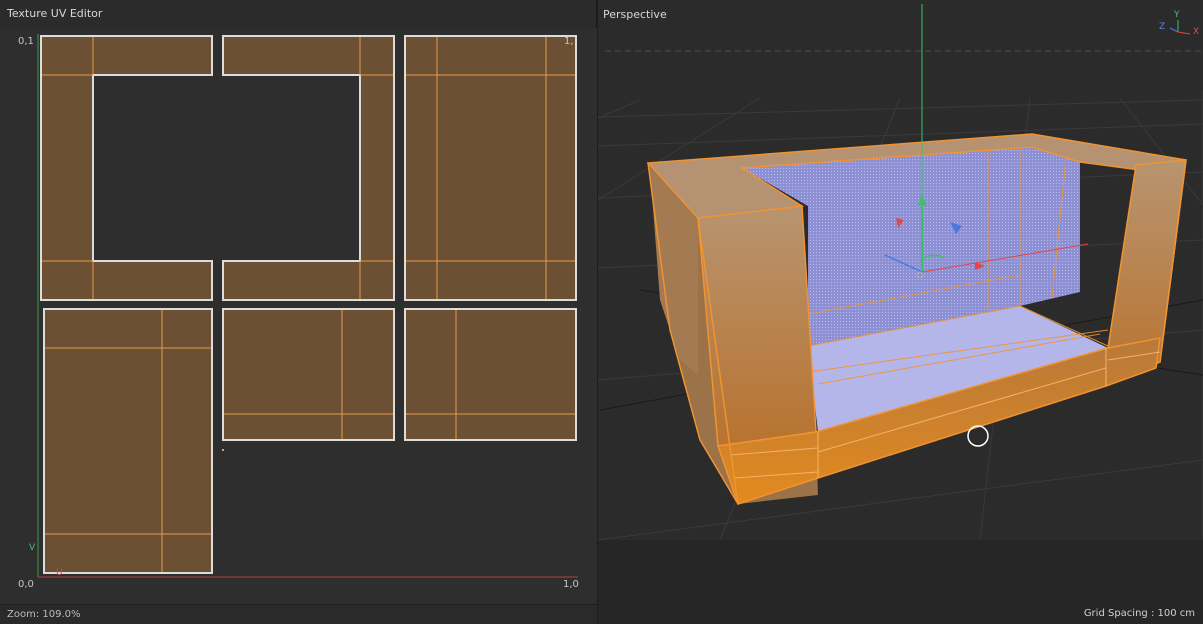  Describe the element at coordinates (32, 548) in the screenshot. I see `uv-v-label: V` at that location.